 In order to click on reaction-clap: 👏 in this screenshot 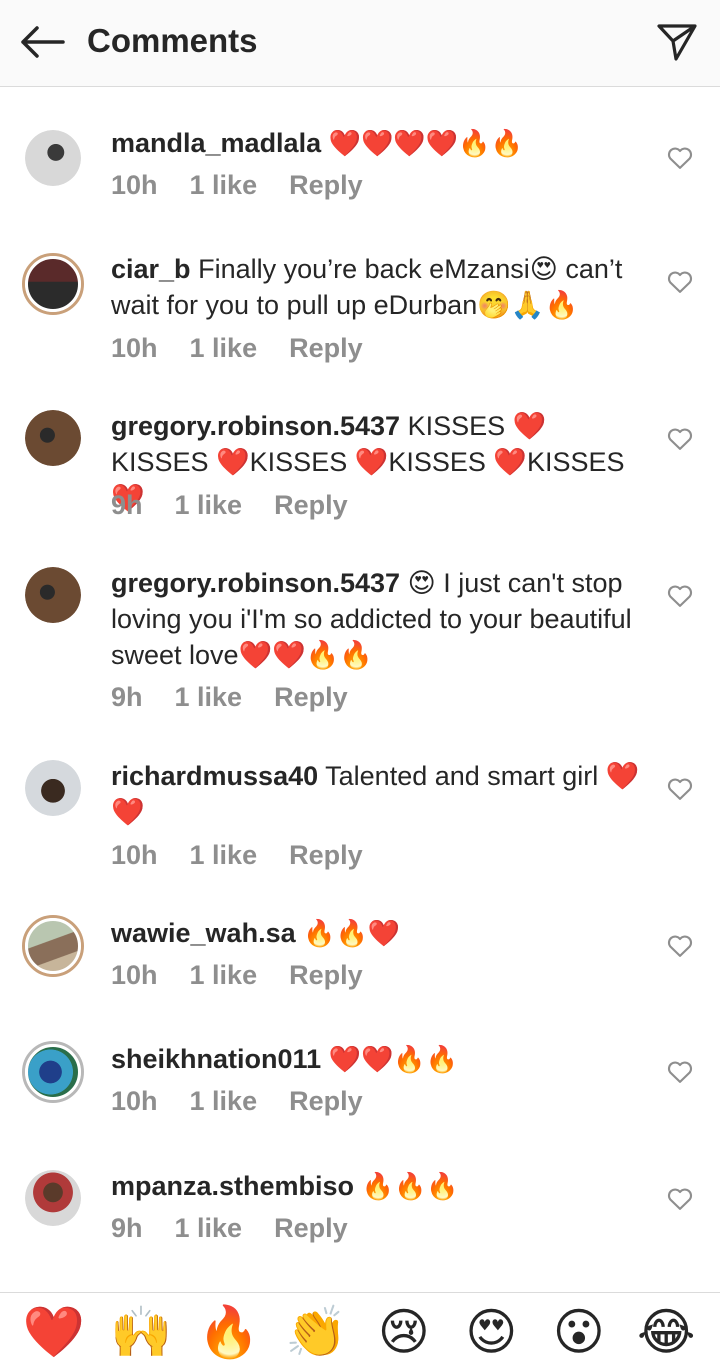, I will do `click(316, 1332)`.